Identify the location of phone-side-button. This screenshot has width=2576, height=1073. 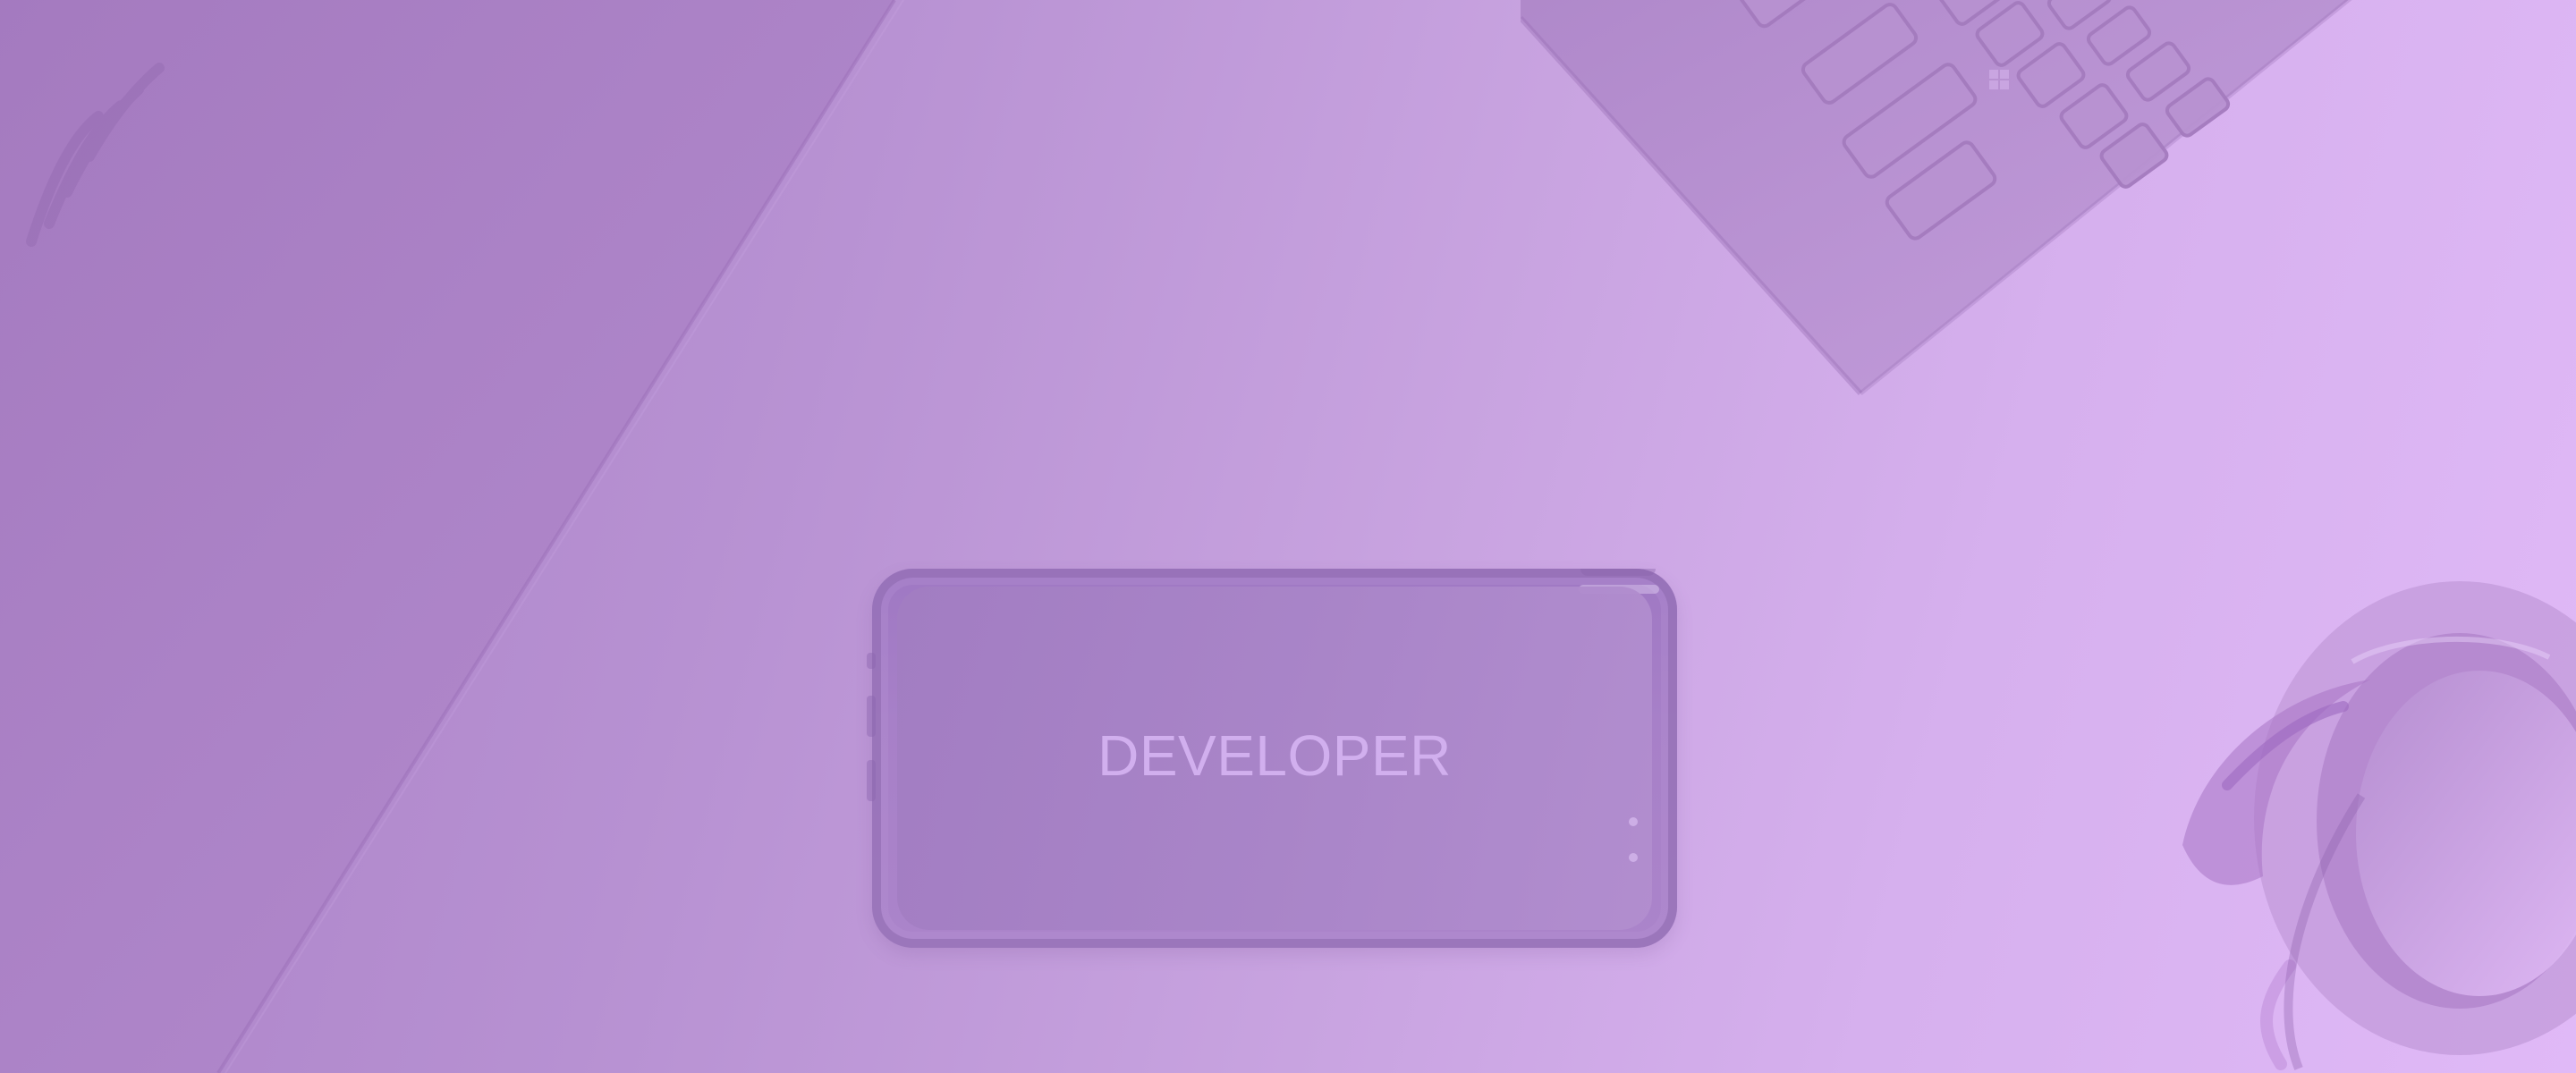
(871, 661).